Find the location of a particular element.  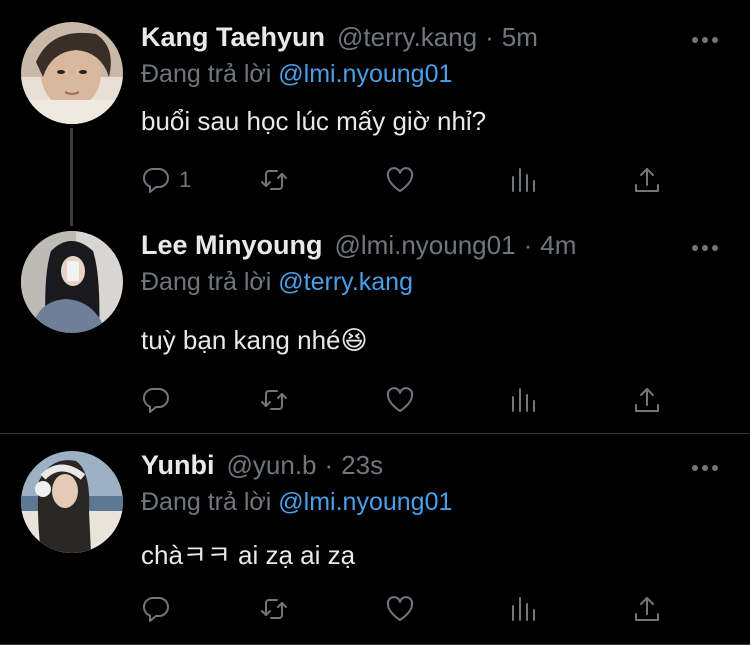

display-name: Yunbi is located at coordinates (178, 465).